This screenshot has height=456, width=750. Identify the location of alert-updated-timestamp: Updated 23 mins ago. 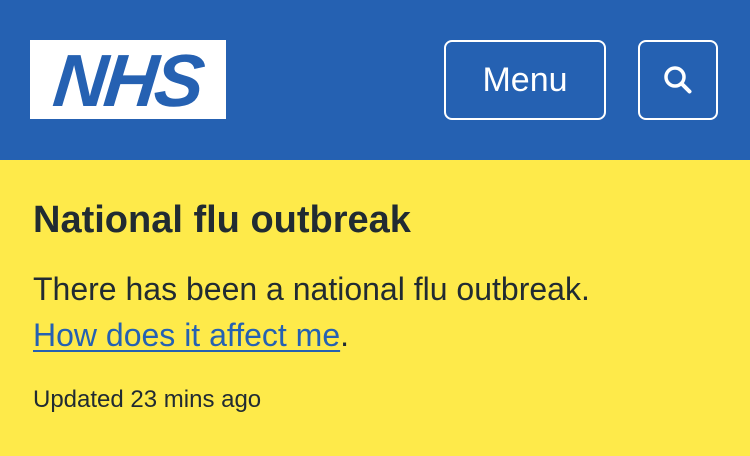
(147, 399).